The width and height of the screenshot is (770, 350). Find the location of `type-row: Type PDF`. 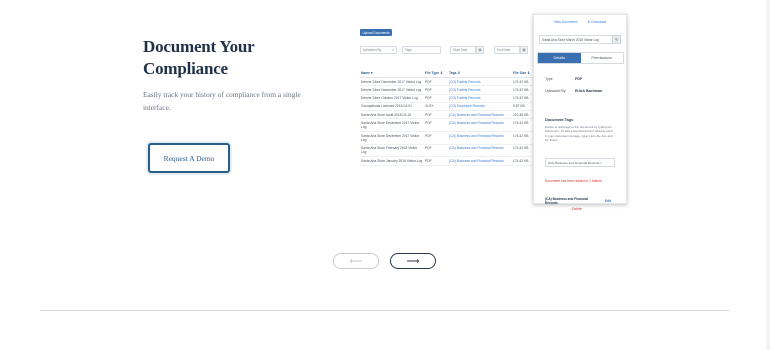

type-row: Type PDF is located at coordinates (563, 79).